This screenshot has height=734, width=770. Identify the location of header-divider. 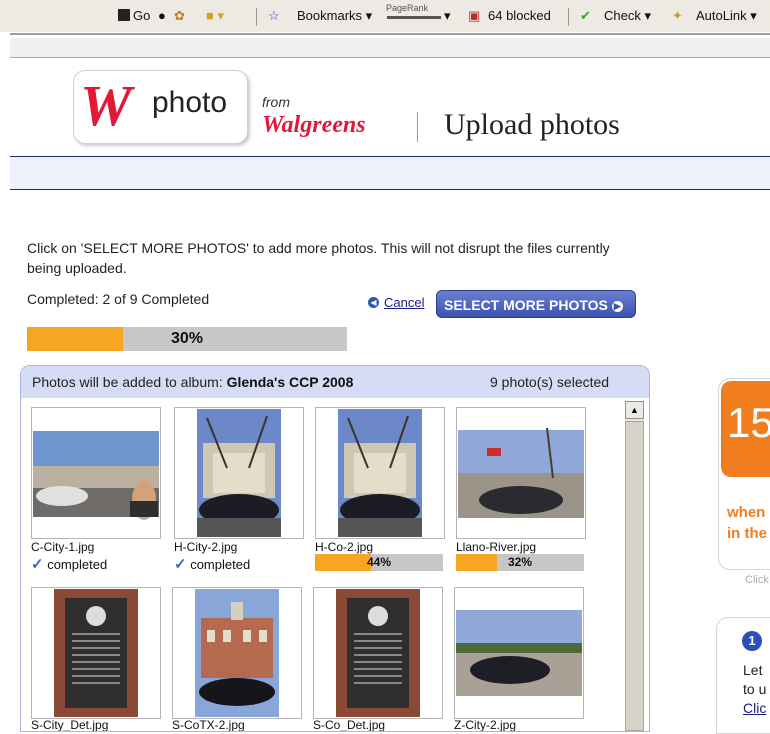
(417, 127).